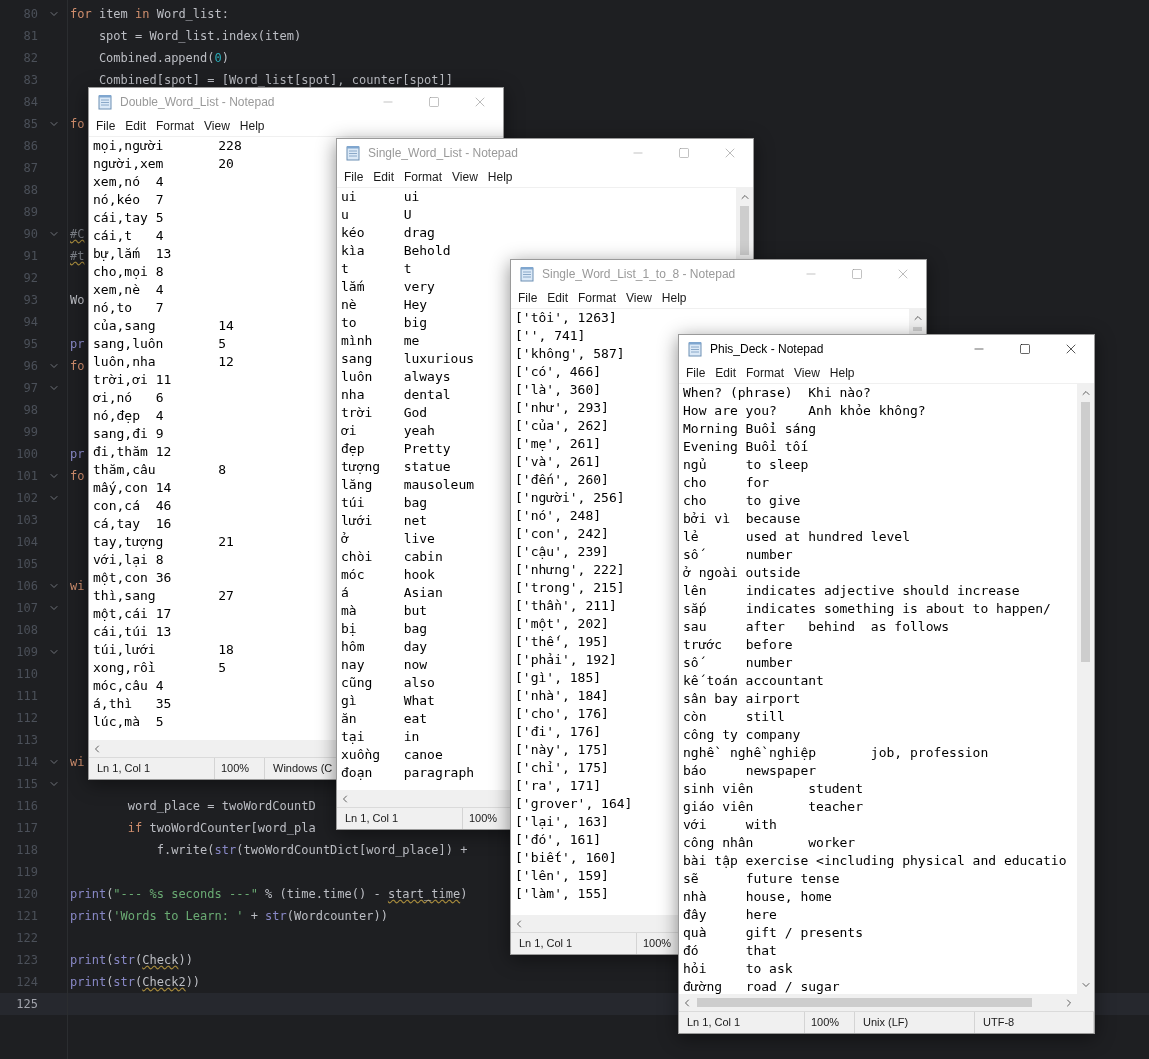 The height and width of the screenshot is (1059, 1149). Describe the element at coordinates (275, 80) in the screenshot. I see `code-line: Combined[spot] = [Word_list[spot], counter[spot]]` at that location.